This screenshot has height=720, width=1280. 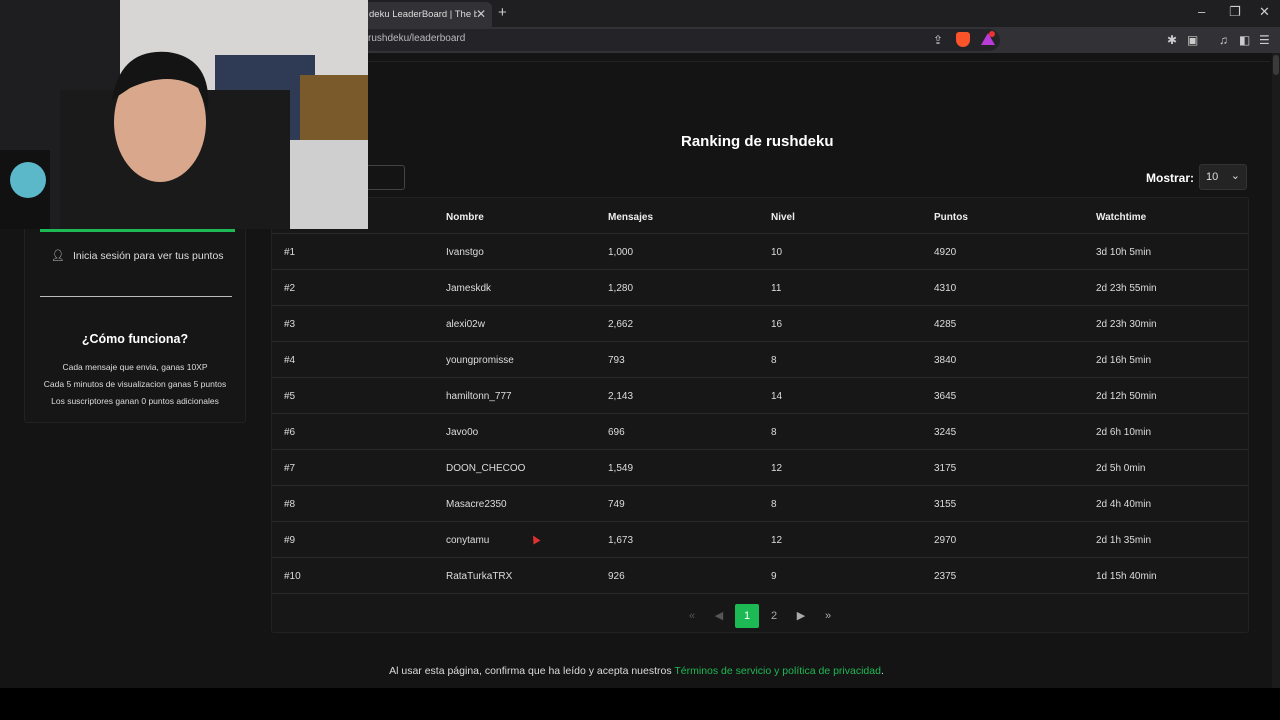 What do you see at coordinates (137, 230) in the screenshot?
I see `progress-bar` at bounding box center [137, 230].